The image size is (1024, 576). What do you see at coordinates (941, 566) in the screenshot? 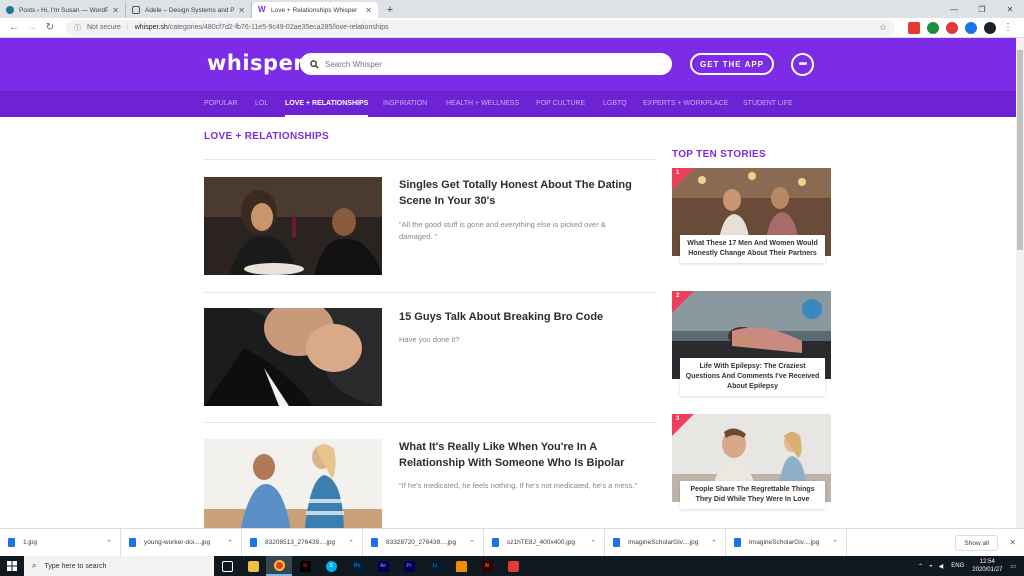
I see `volume-icon: ◀` at bounding box center [941, 566].